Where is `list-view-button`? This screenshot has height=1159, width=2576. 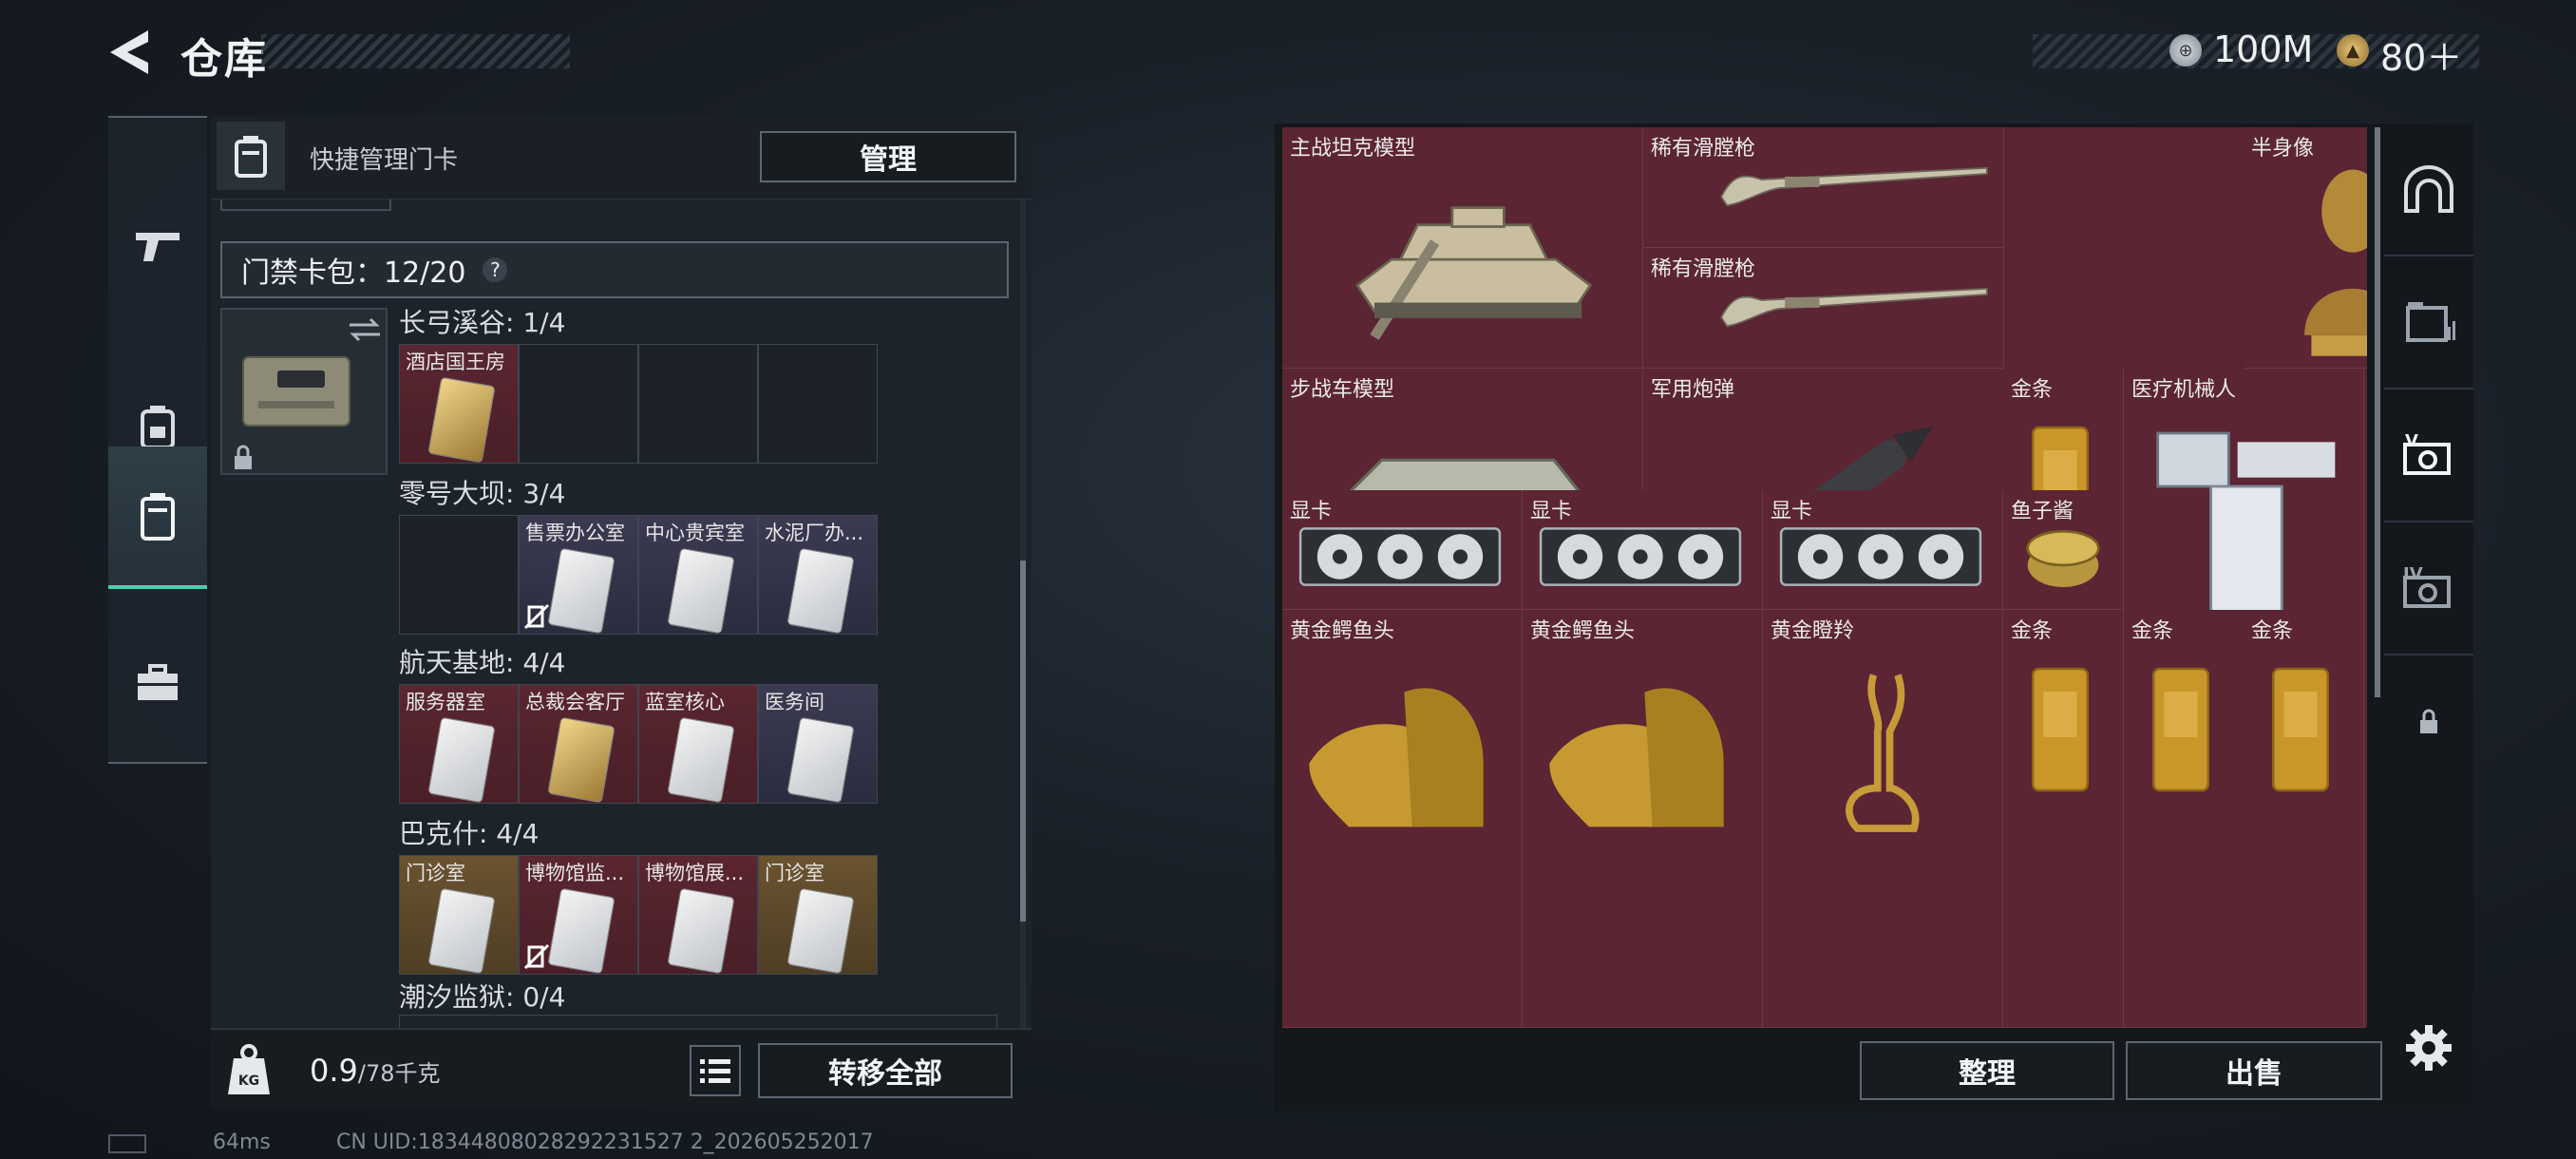
list-view-button is located at coordinates (715, 1070).